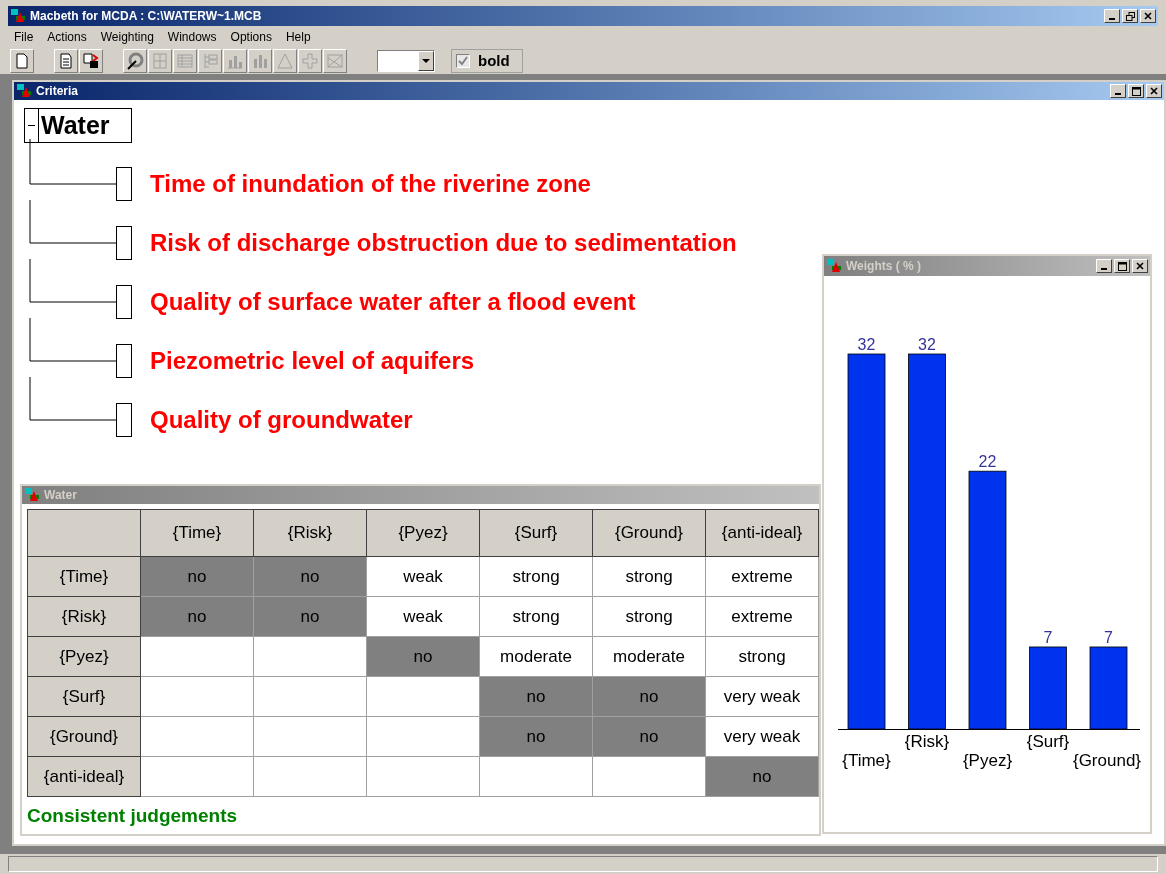  I want to click on menu-item: Actions, so click(67, 37).